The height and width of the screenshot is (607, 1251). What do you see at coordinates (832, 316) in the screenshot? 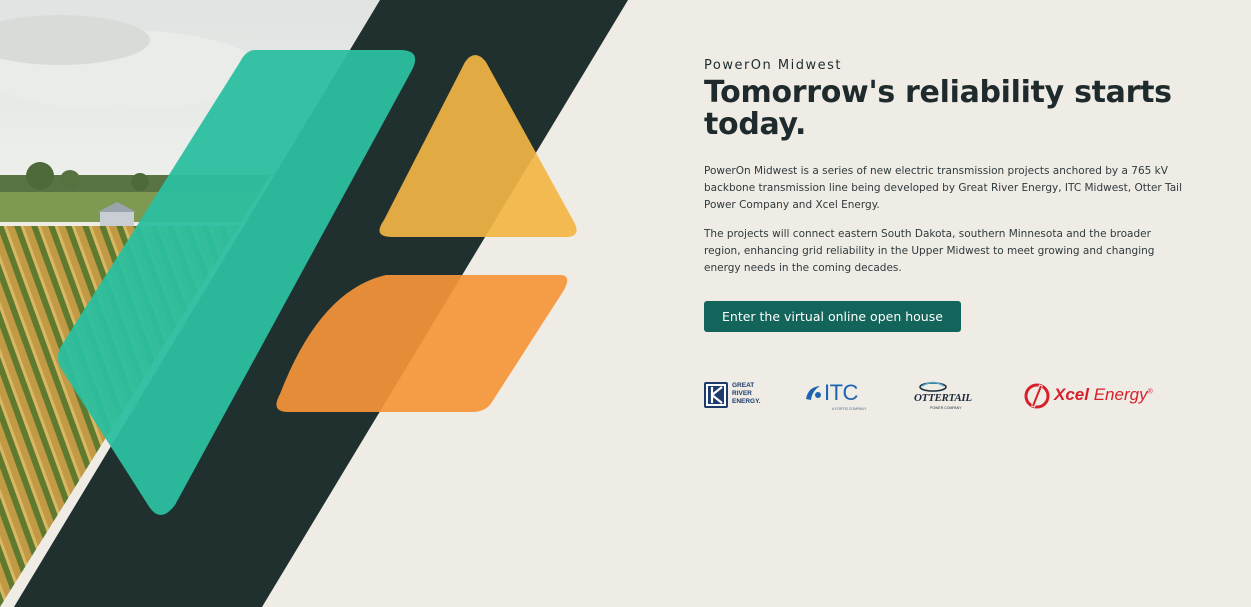
I see `open-house-button: Enter the virtual online open house` at bounding box center [832, 316].